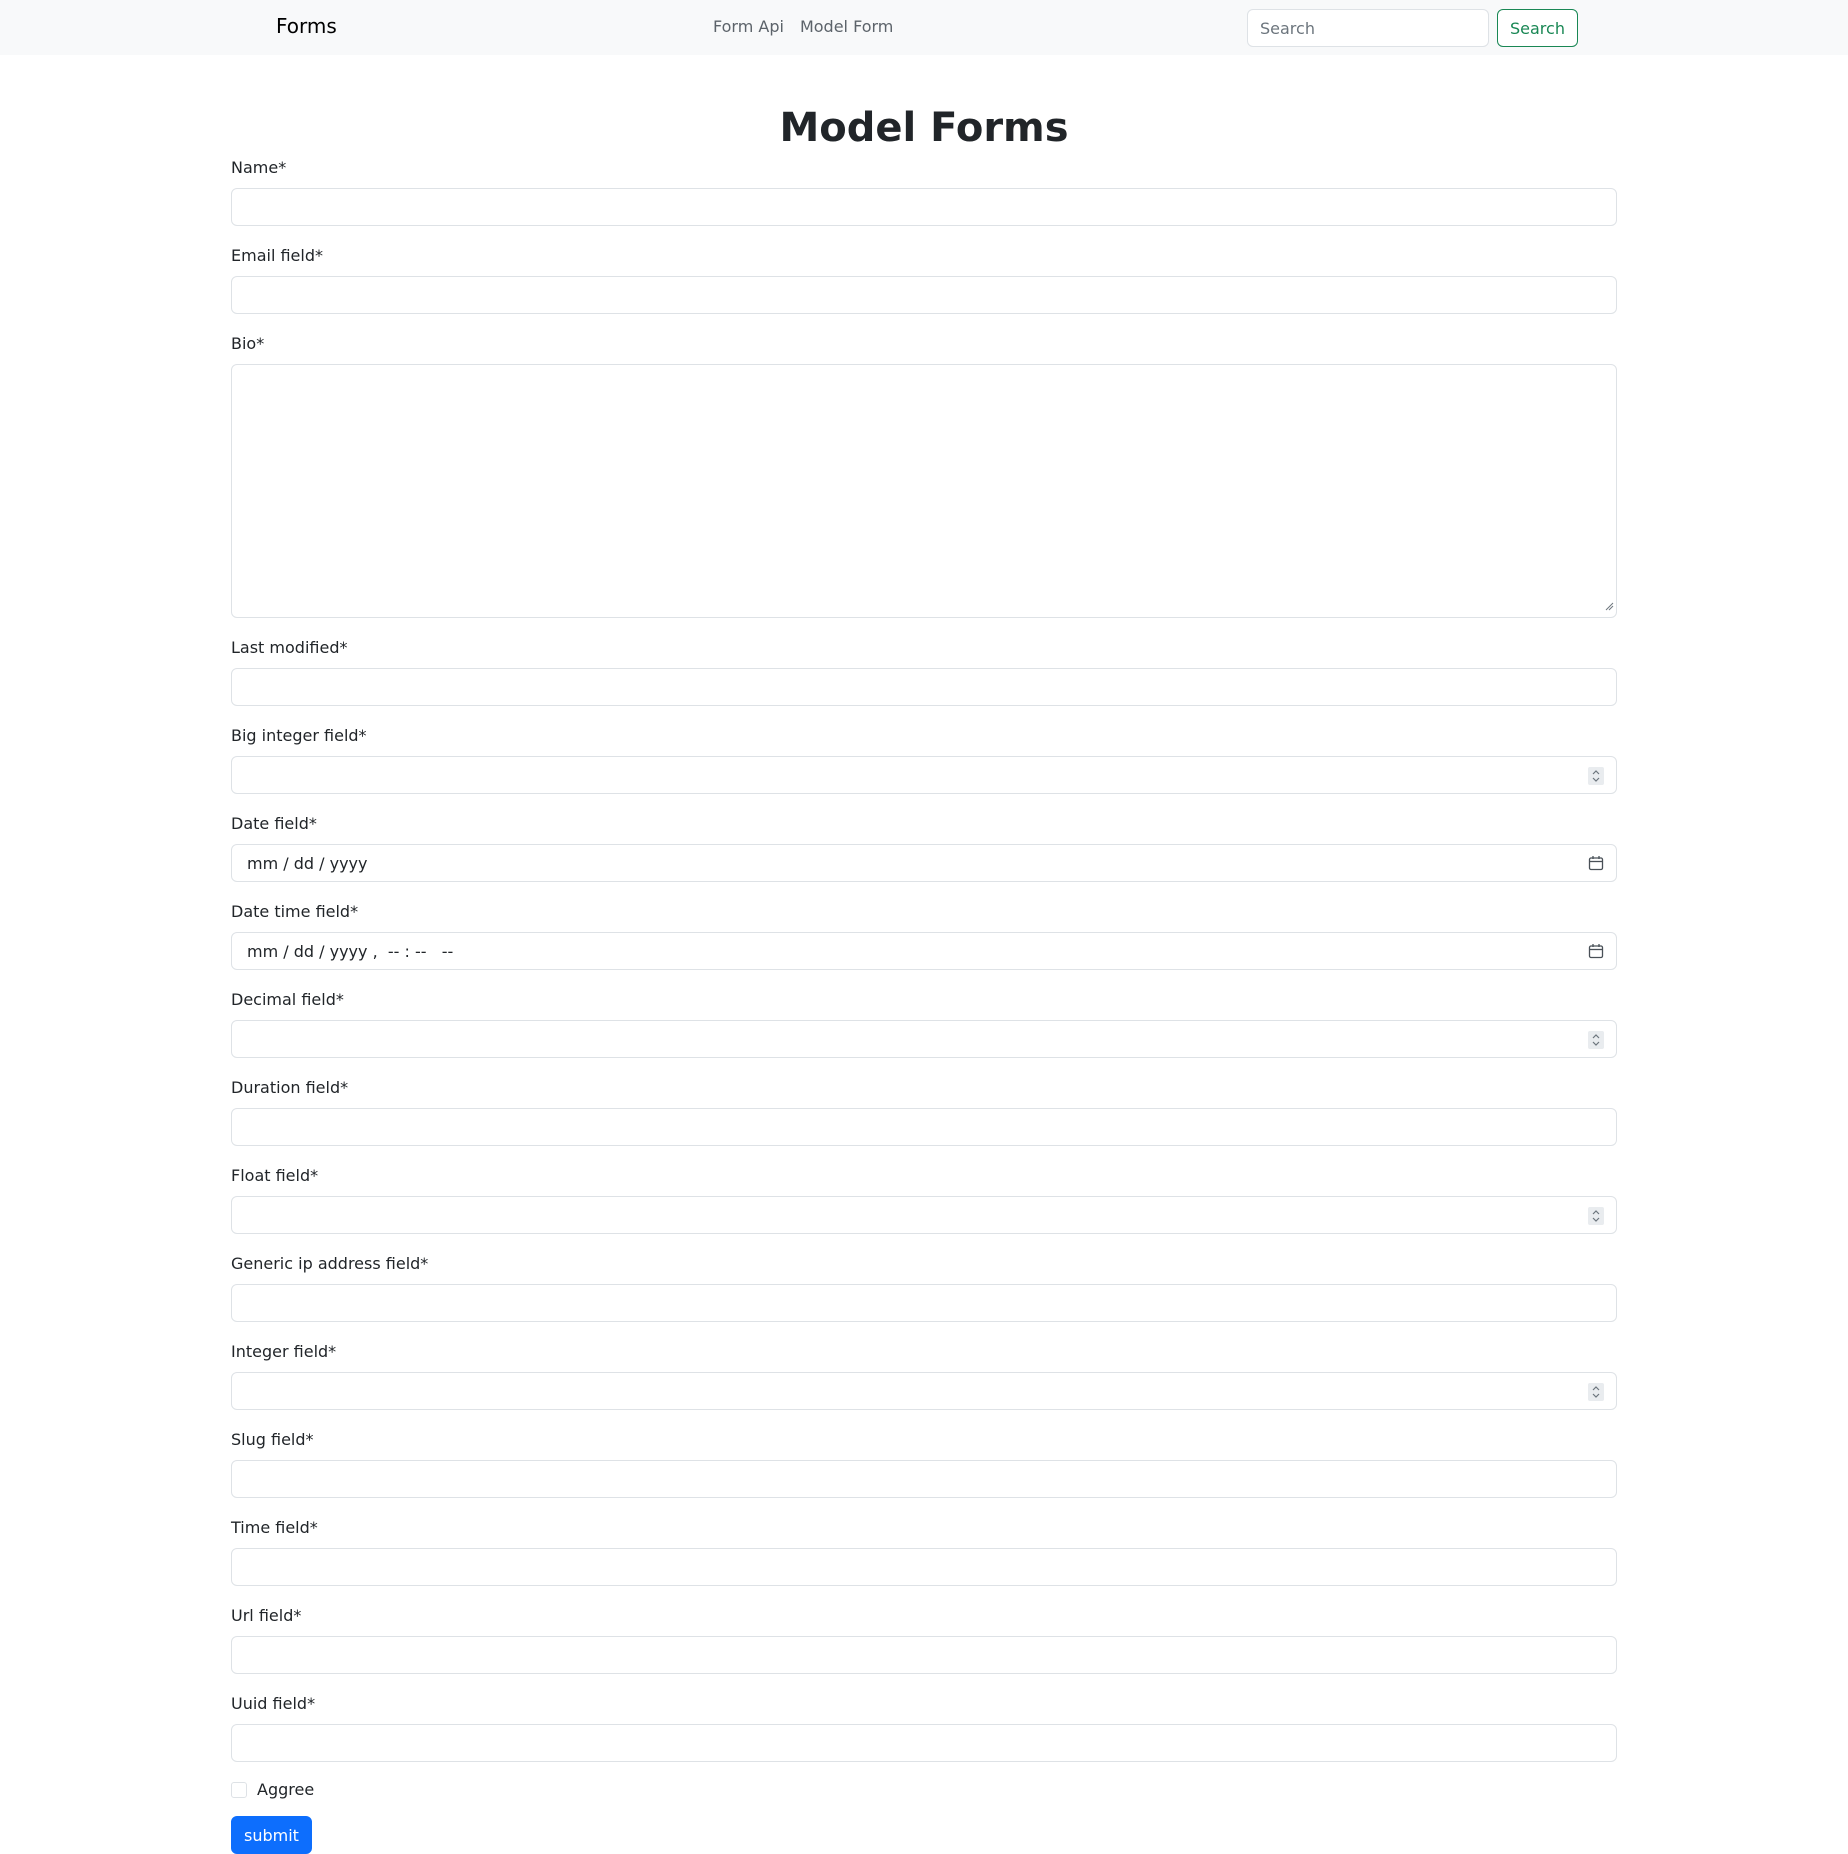 Image resolution: width=1848 pixels, height=1854 pixels. Describe the element at coordinates (277, 255) in the screenshot. I see `field-label: Email field*` at that location.